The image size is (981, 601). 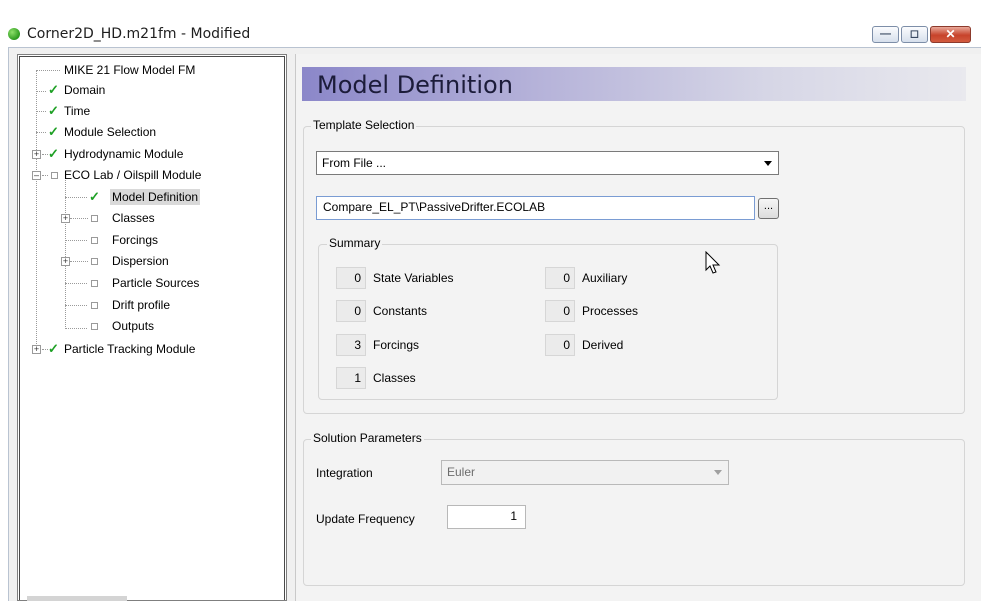 What do you see at coordinates (605, 278) in the screenshot?
I see `auxiliary-label: Auxiliary` at bounding box center [605, 278].